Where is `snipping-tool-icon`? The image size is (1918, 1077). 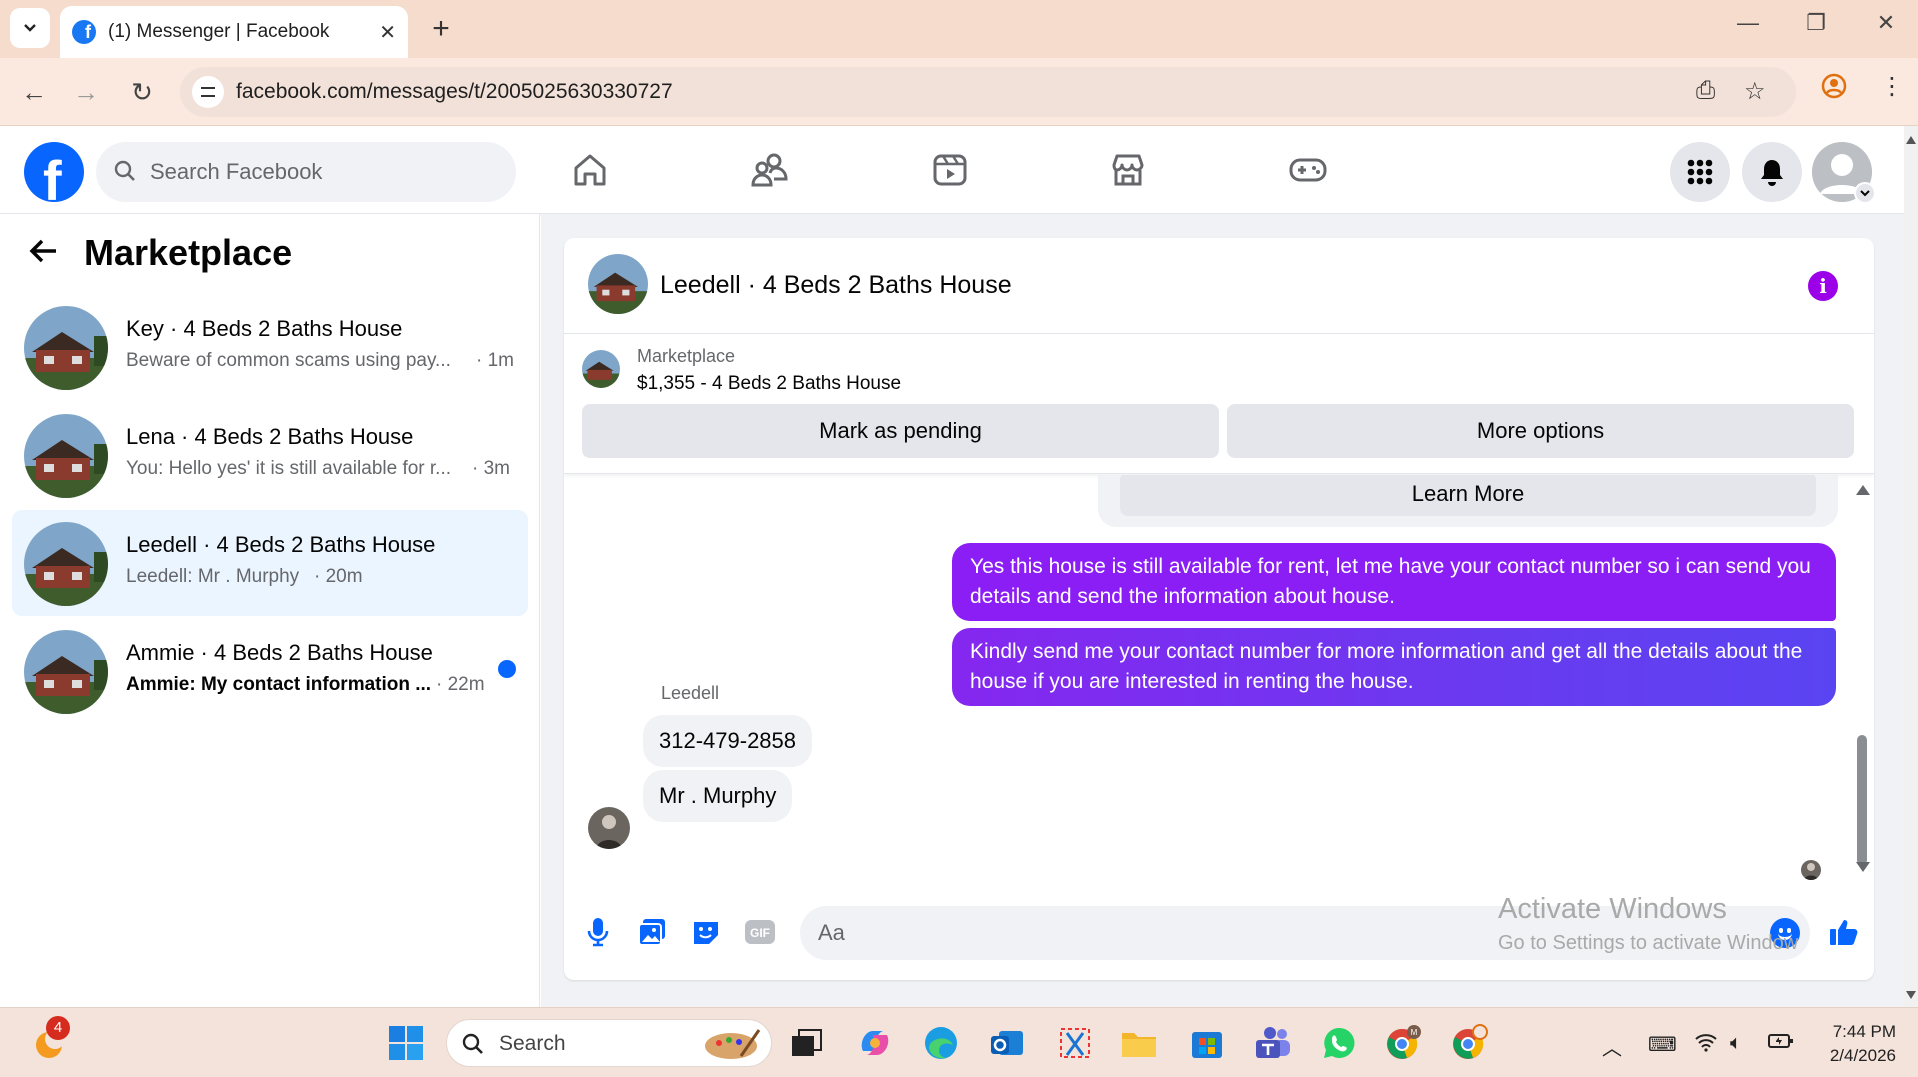 snipping-tool-icon is located at coordinates (1075, 1043).